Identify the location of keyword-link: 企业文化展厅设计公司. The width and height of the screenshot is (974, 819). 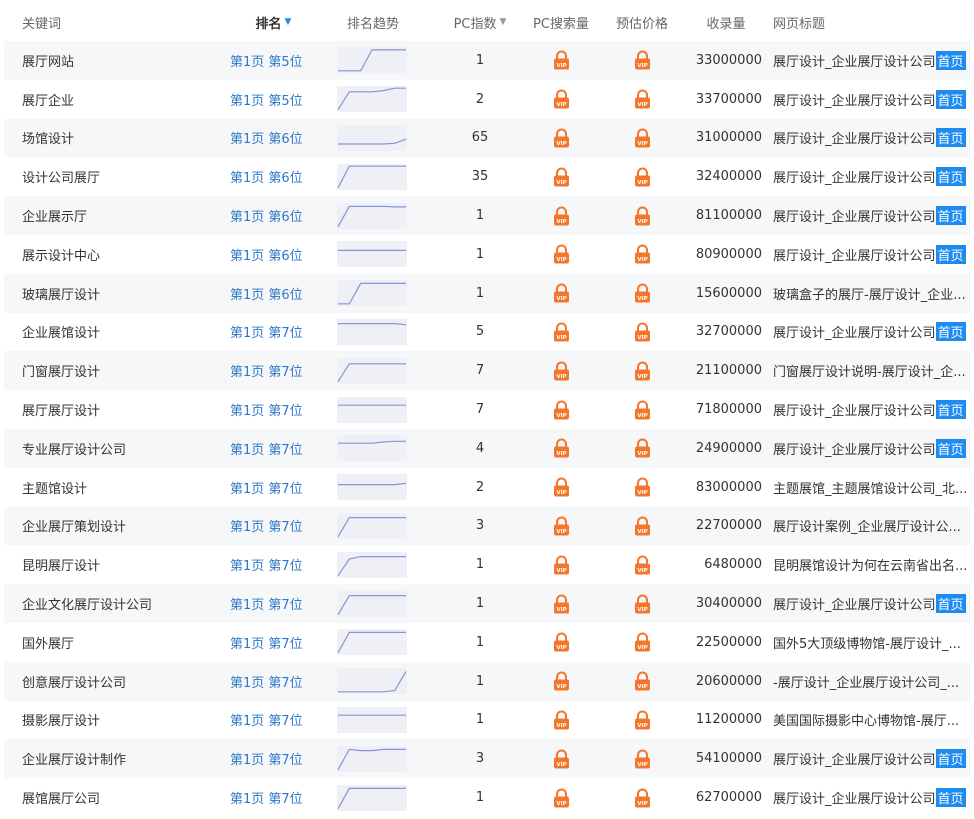
(122, 603).